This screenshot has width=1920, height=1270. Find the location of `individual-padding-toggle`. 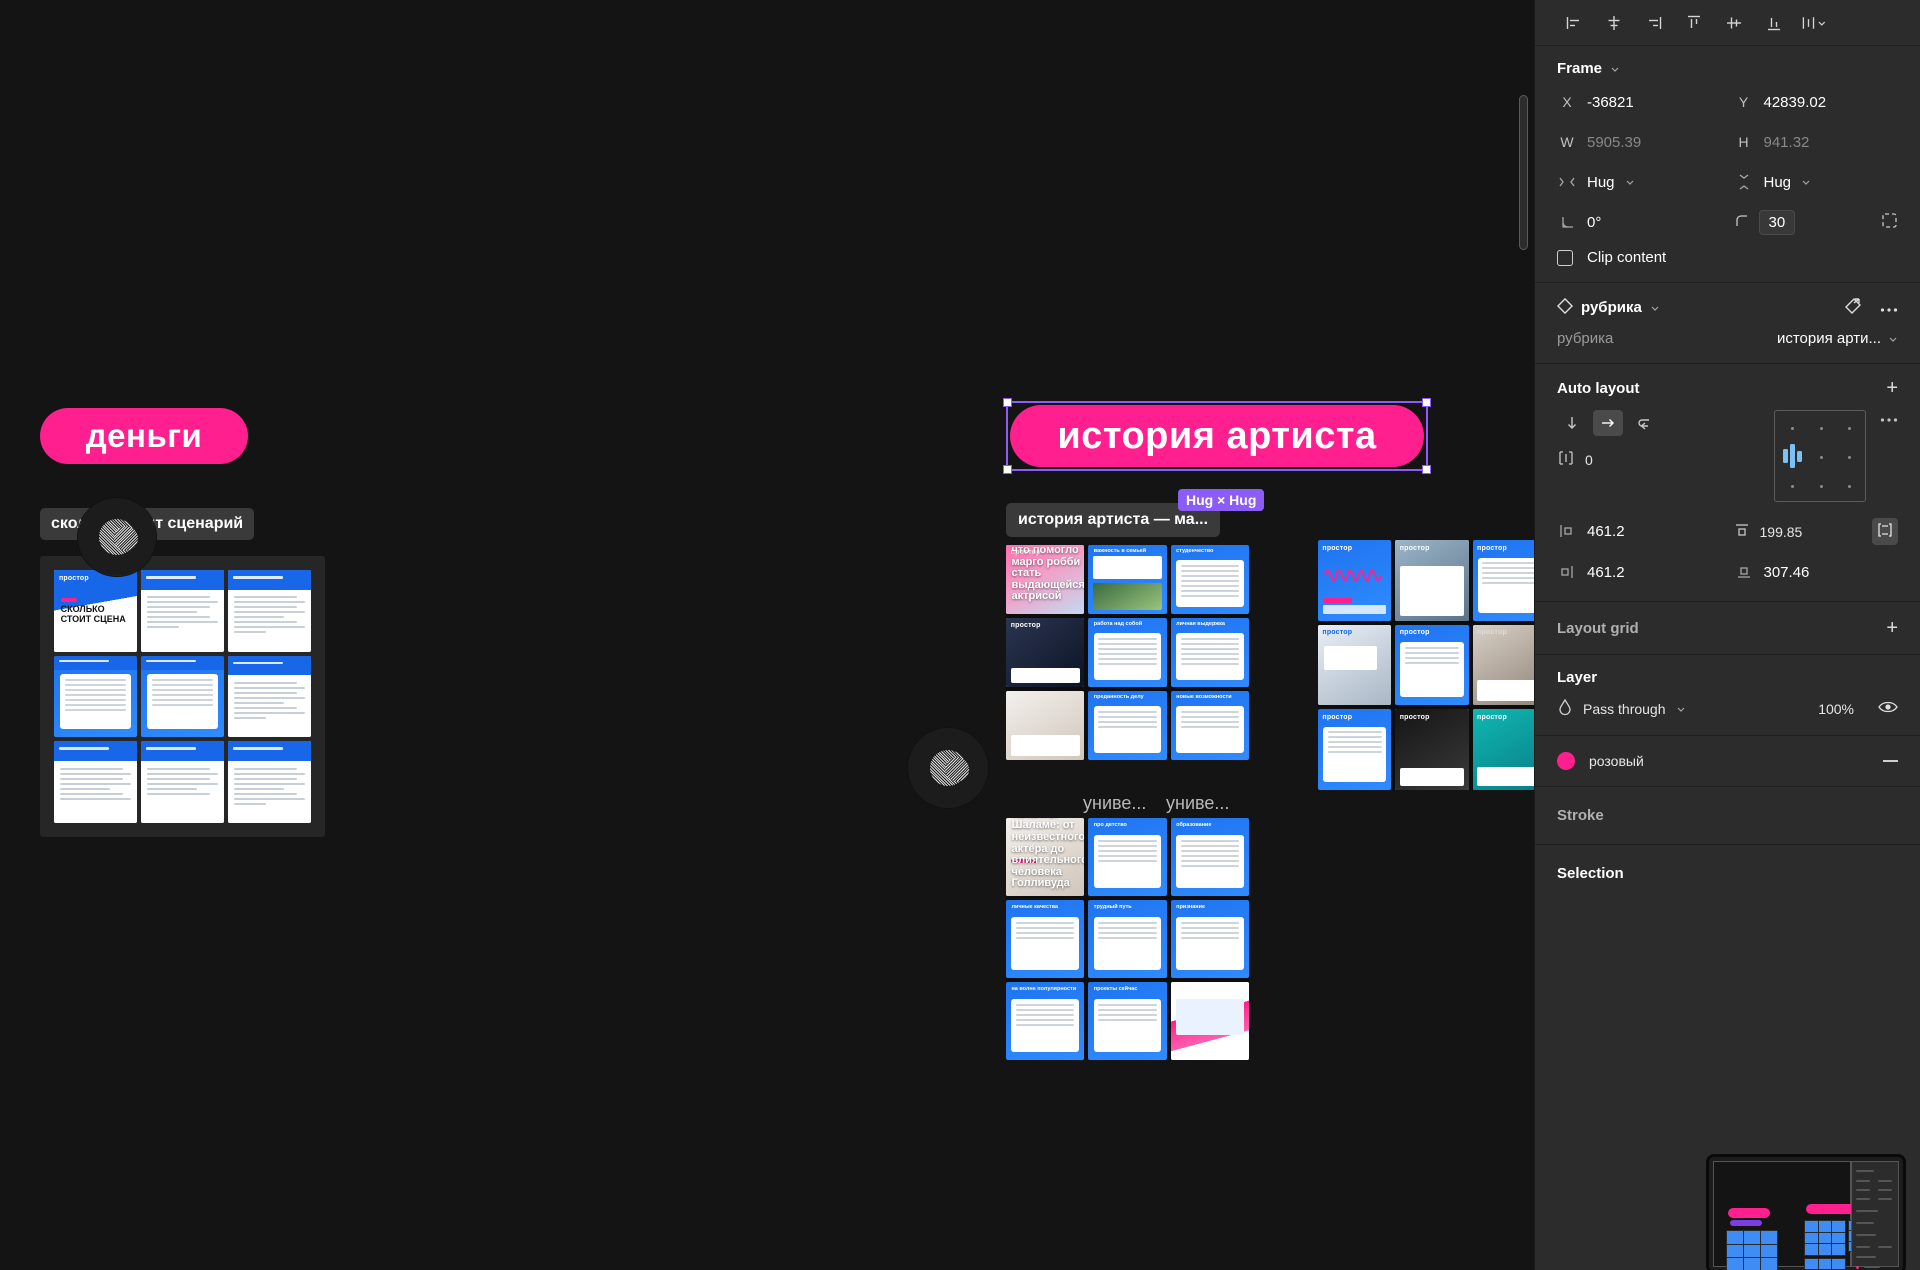

individual-padding-toggle is located at coordinates (1885, 531).